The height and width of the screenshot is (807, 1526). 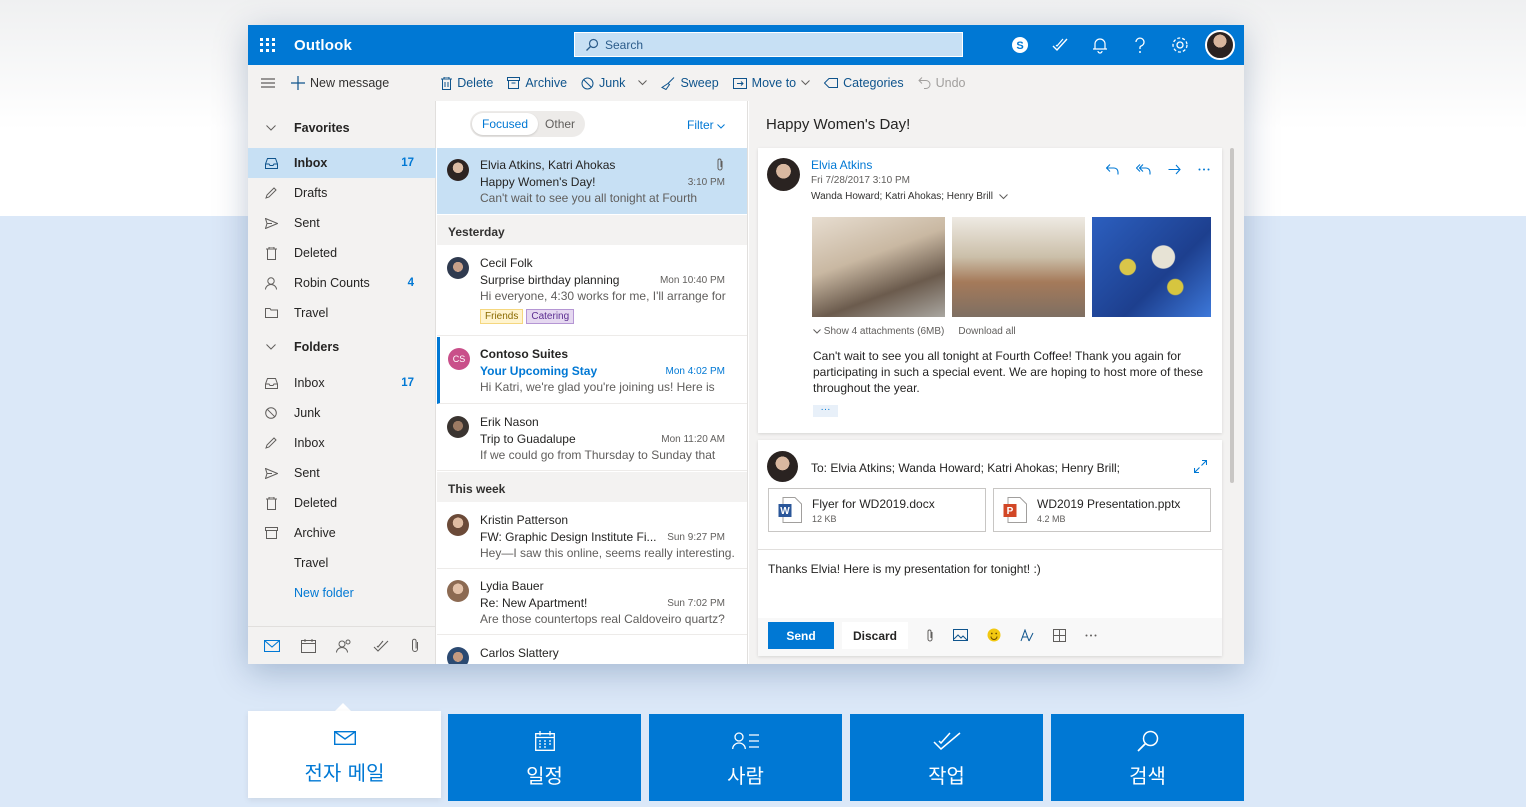 What do you see at coordinates (941, 83) in the screenshot?
I see `undo-button: Undo` at bounding box center [941, 83].